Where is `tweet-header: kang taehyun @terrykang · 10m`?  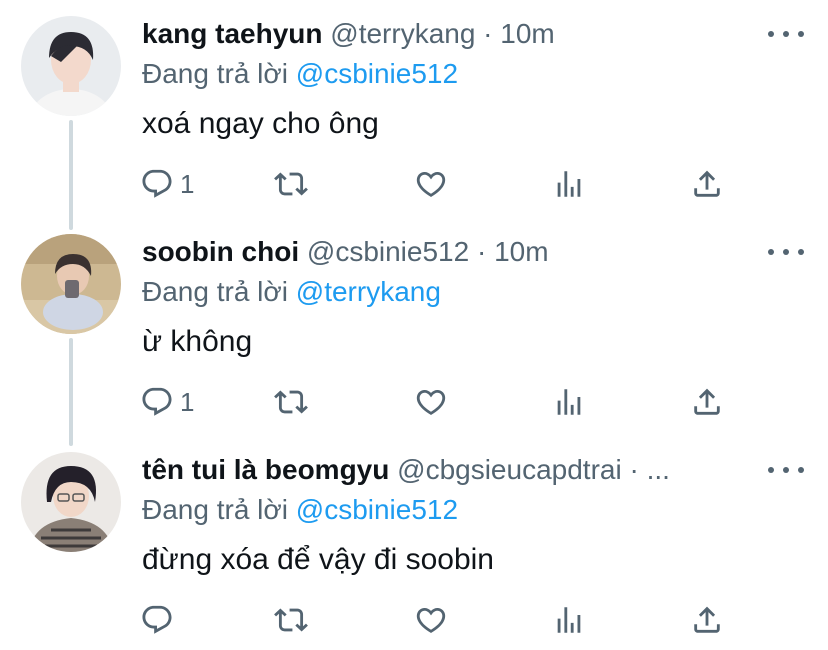 tweet-header: kang taehyun @terrykang · 10m is located at coordinates (450, 34).